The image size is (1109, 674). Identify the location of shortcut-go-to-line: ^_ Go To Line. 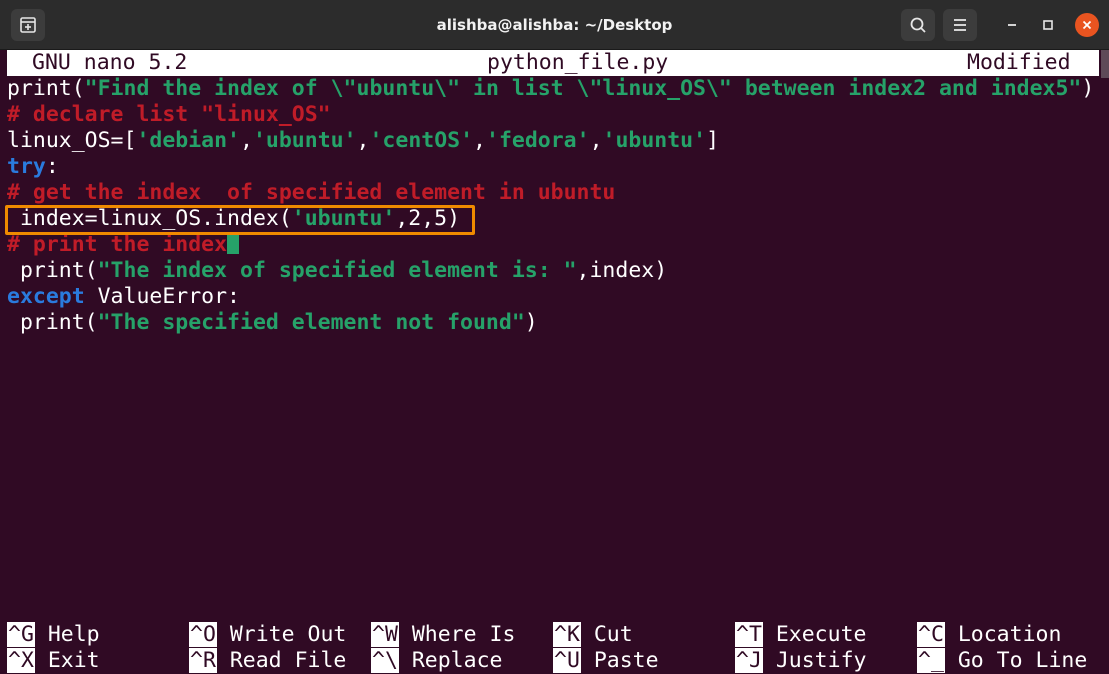
(1002, 661).